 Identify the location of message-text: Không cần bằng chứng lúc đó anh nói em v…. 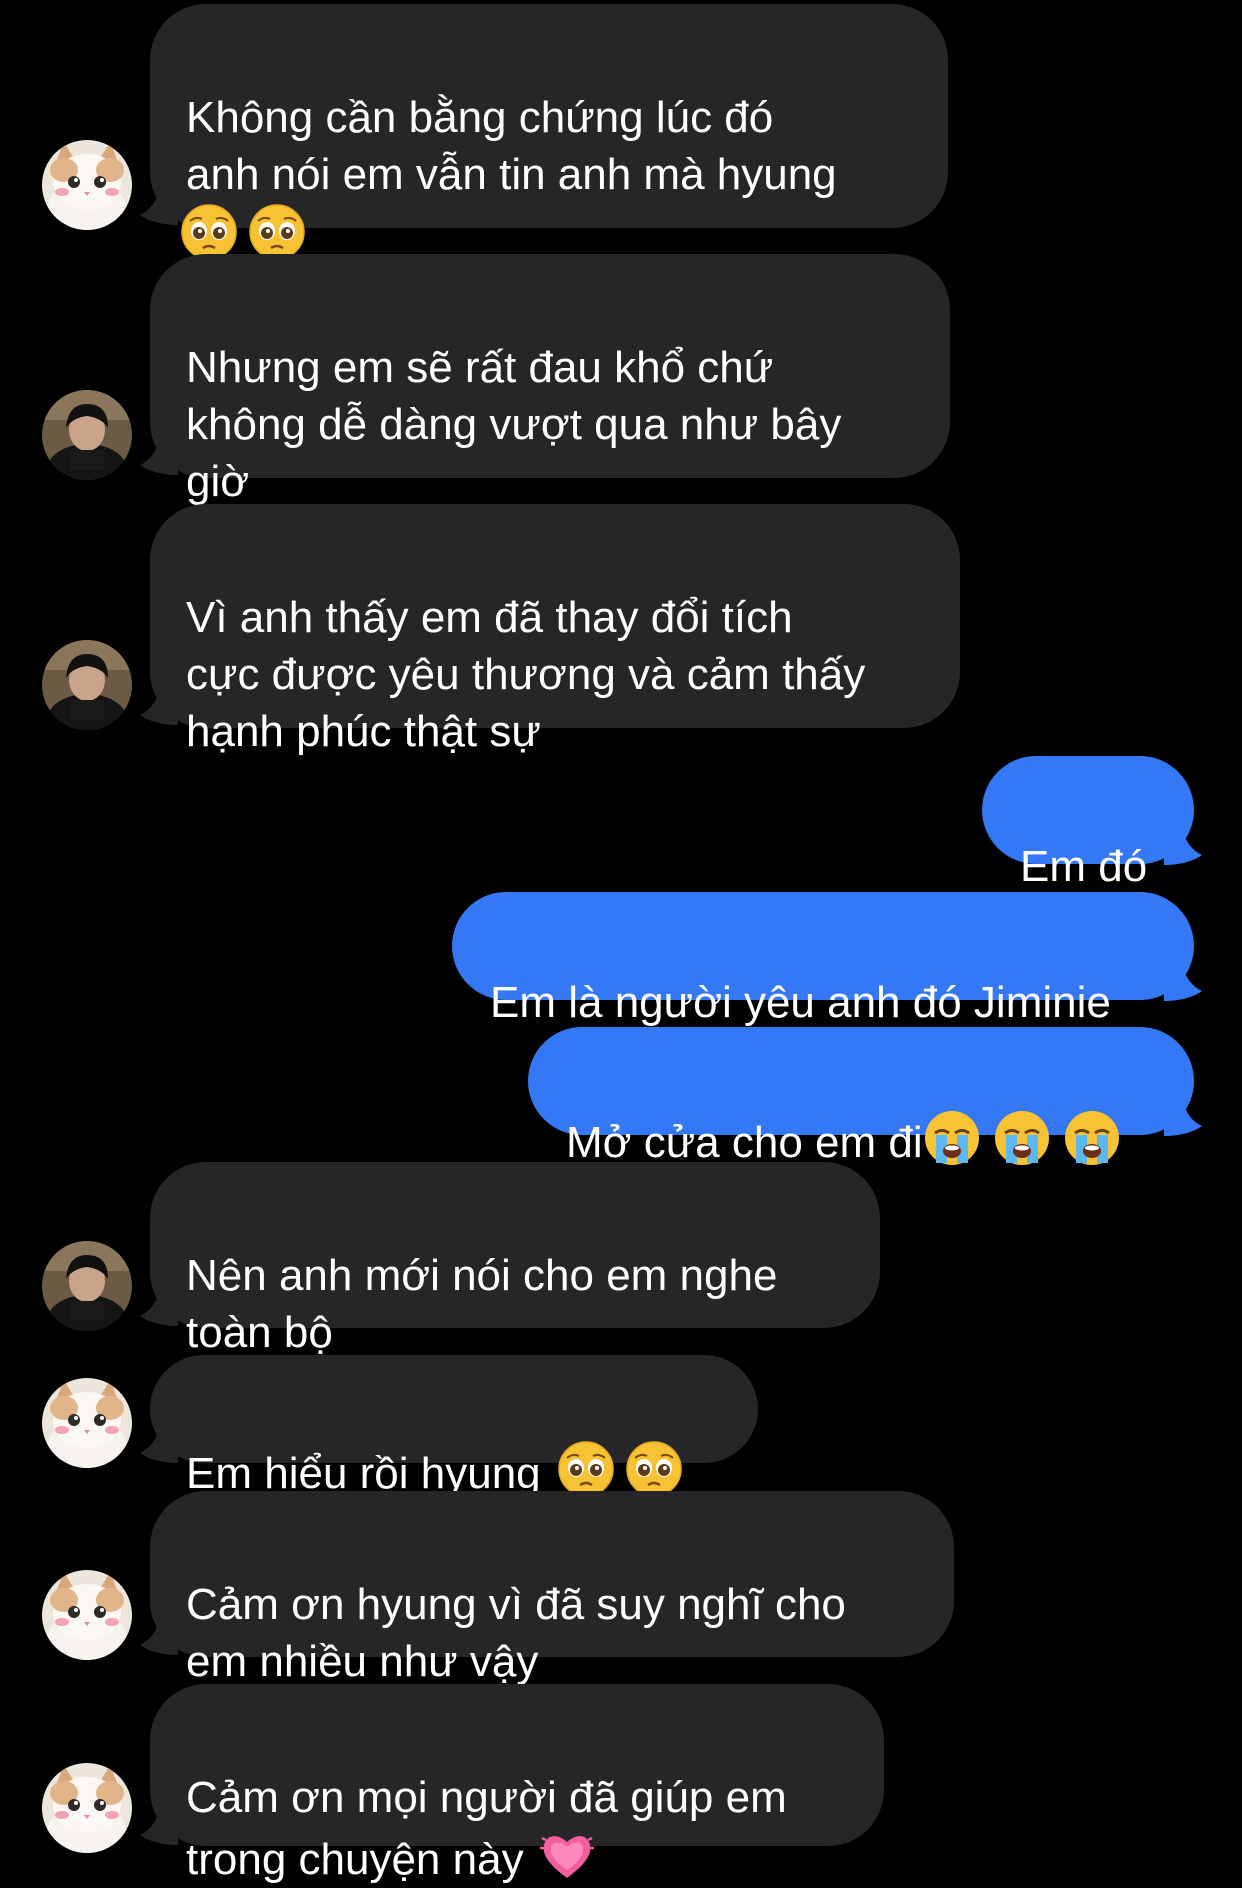
(511, 146).